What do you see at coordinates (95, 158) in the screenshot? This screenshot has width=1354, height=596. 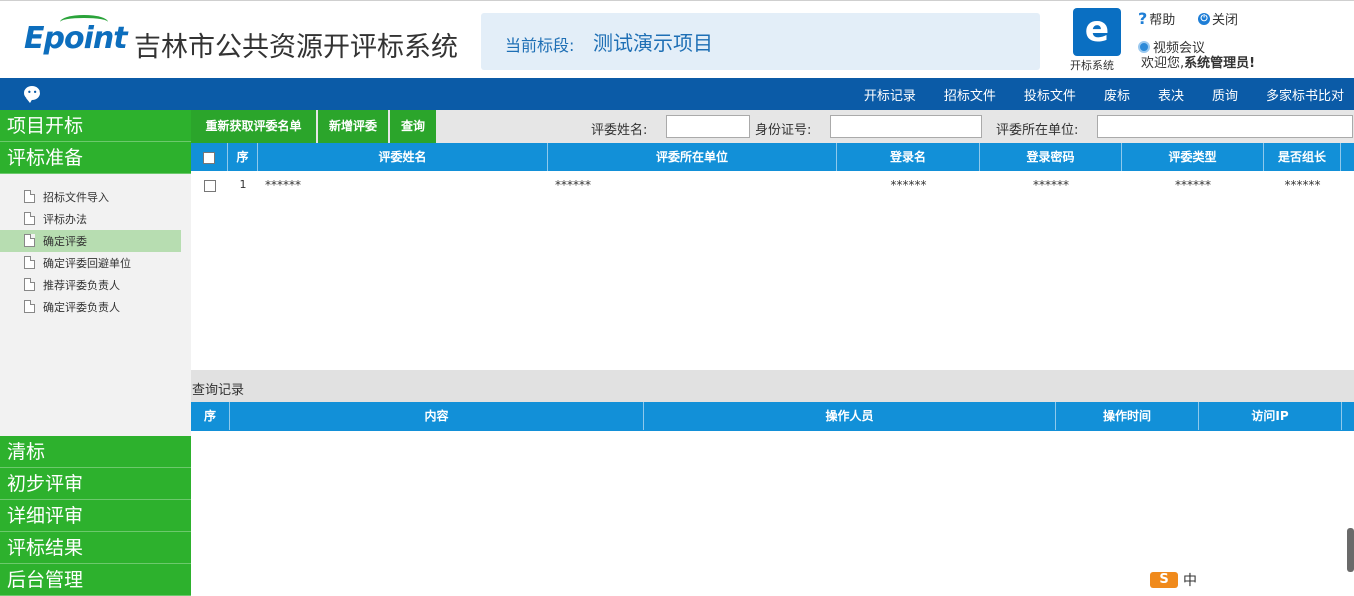 I see `sidebar-section-evaluation-prep: 评标准备` at bounding box center [95, 158].